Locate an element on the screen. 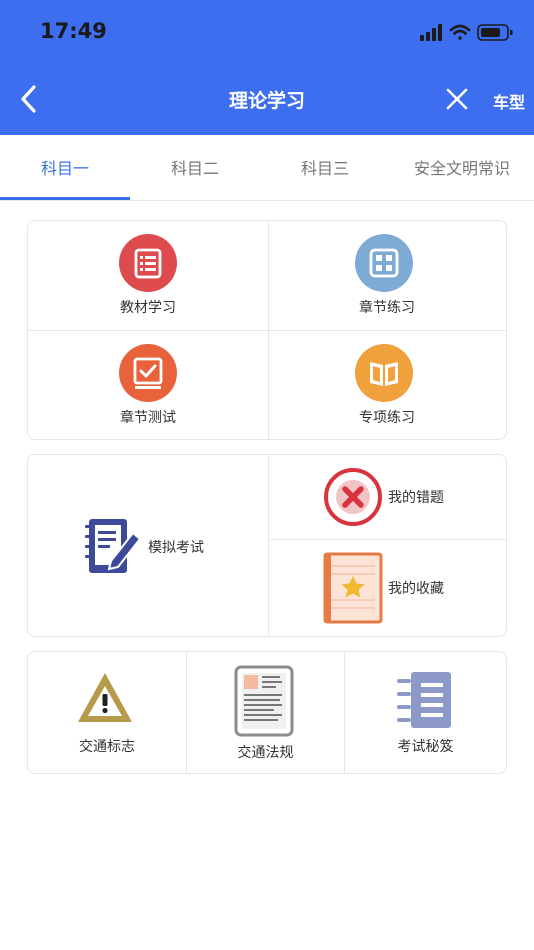  traffic-signs-button: 交通标志 is located at coordinates (107, 712).